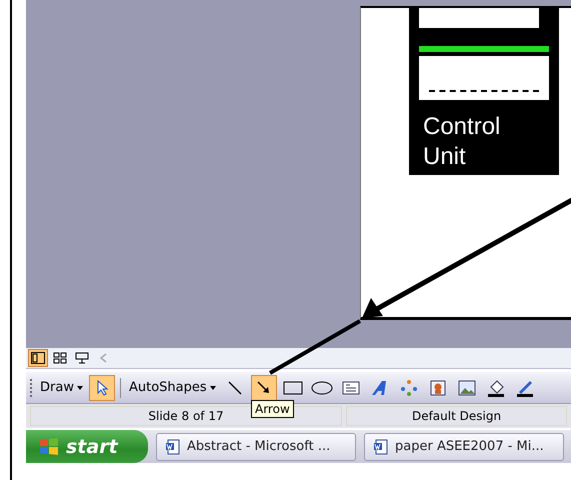  I want to click on control-unit-label: Control Unit, so click(462, 142).